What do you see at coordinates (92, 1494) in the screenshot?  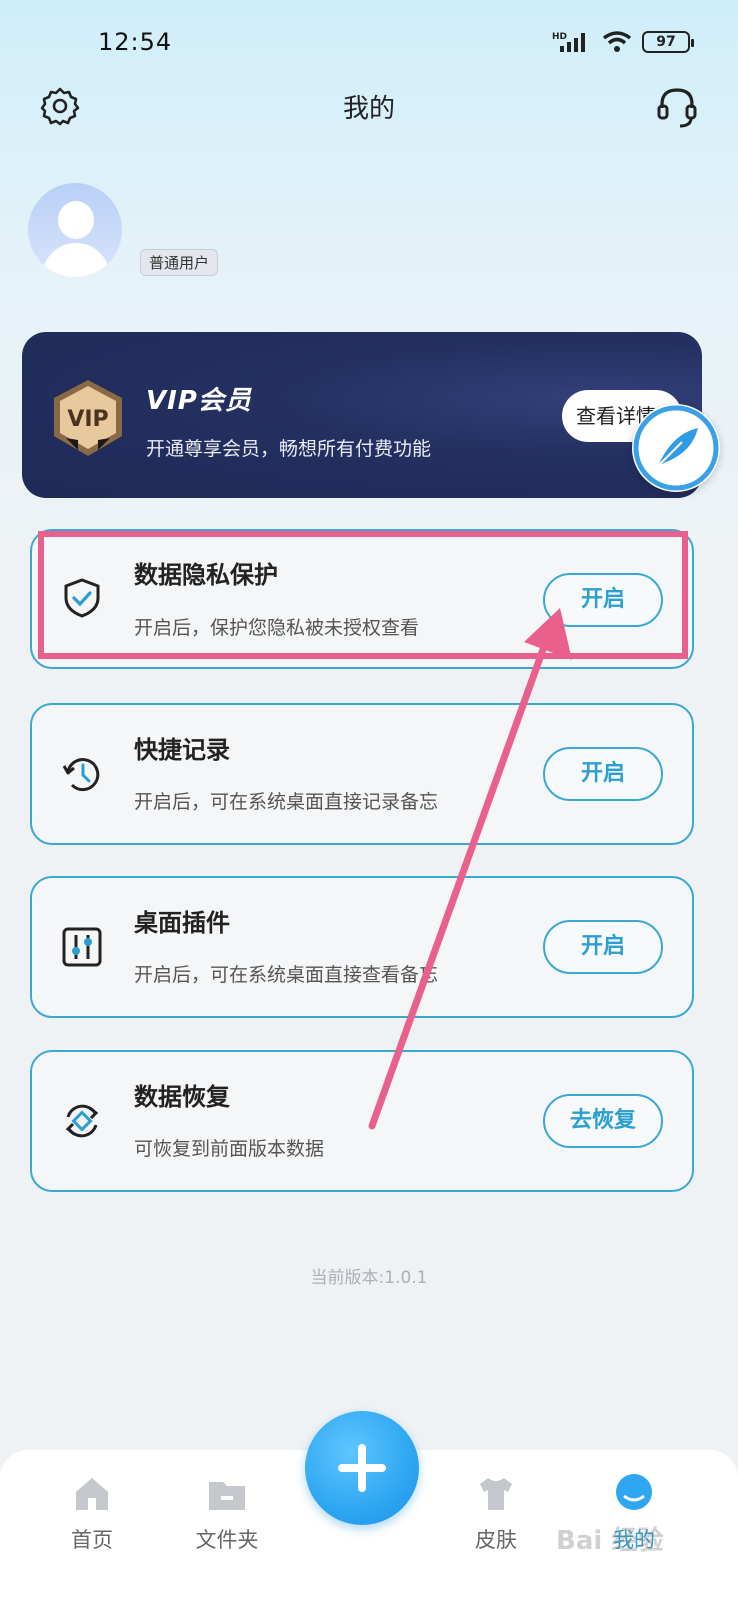 I see `home-icon` at bounding box center [92, 1494].